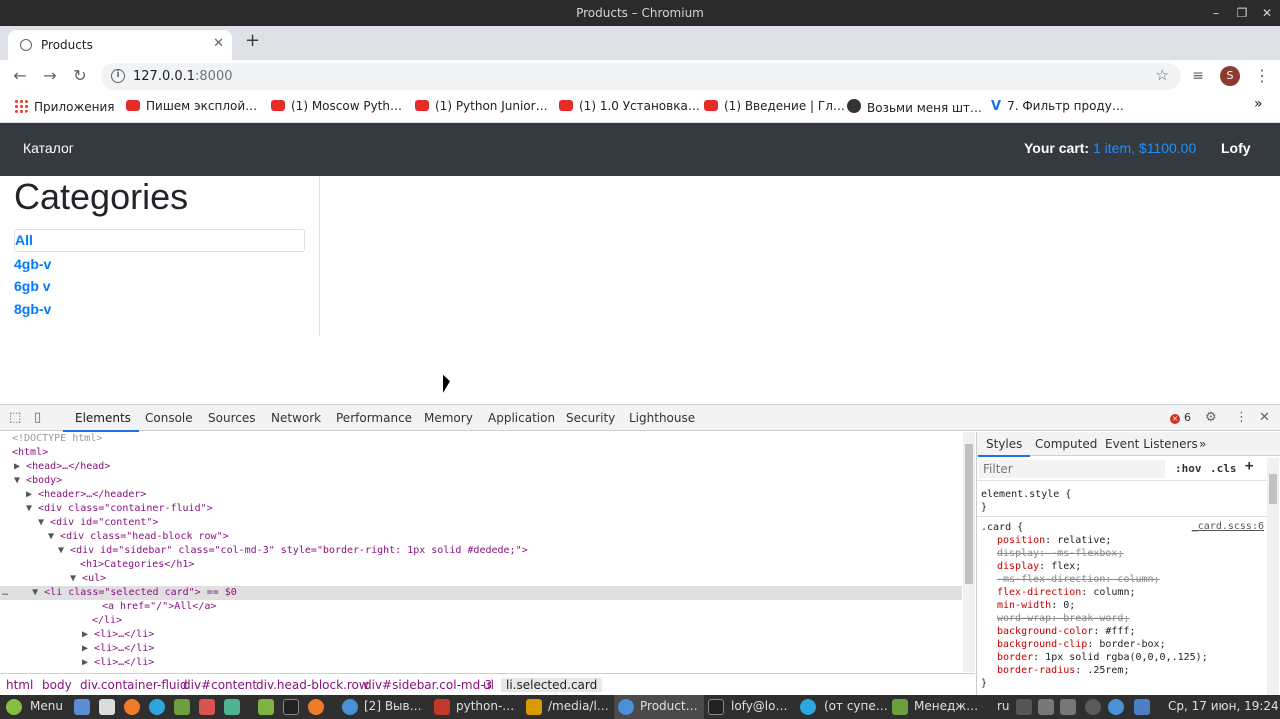 This screenshot has height=719, width=1280. Describe the element at coordinates (82, 707) in the screenshot. I see `show-desktop-icon` at that location.